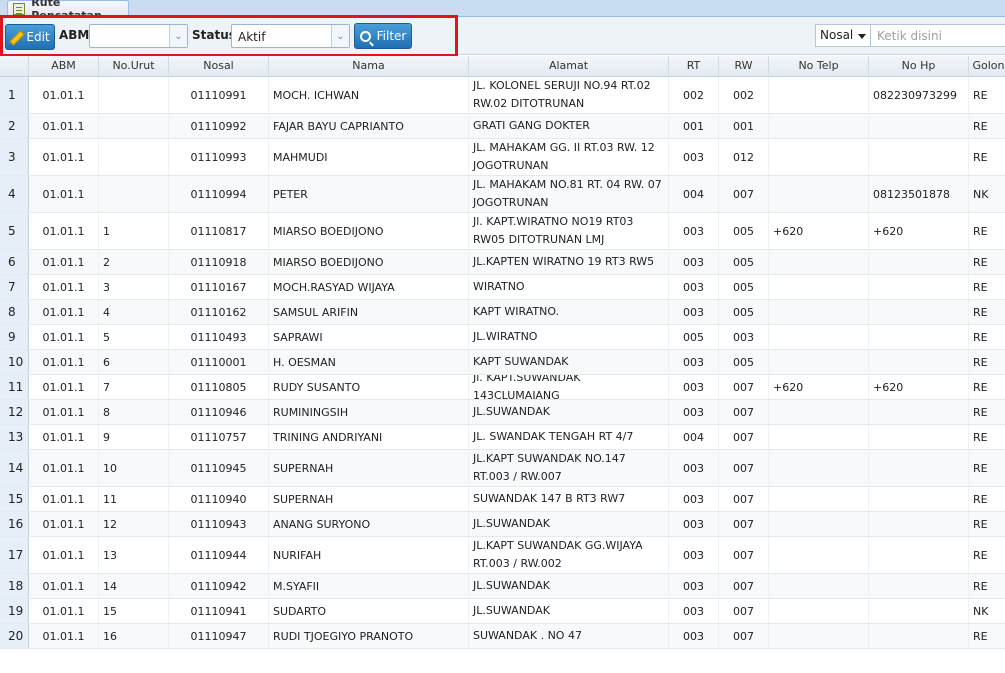  I want to click on column-header-no-telp: No Telp, so click(819, 66).